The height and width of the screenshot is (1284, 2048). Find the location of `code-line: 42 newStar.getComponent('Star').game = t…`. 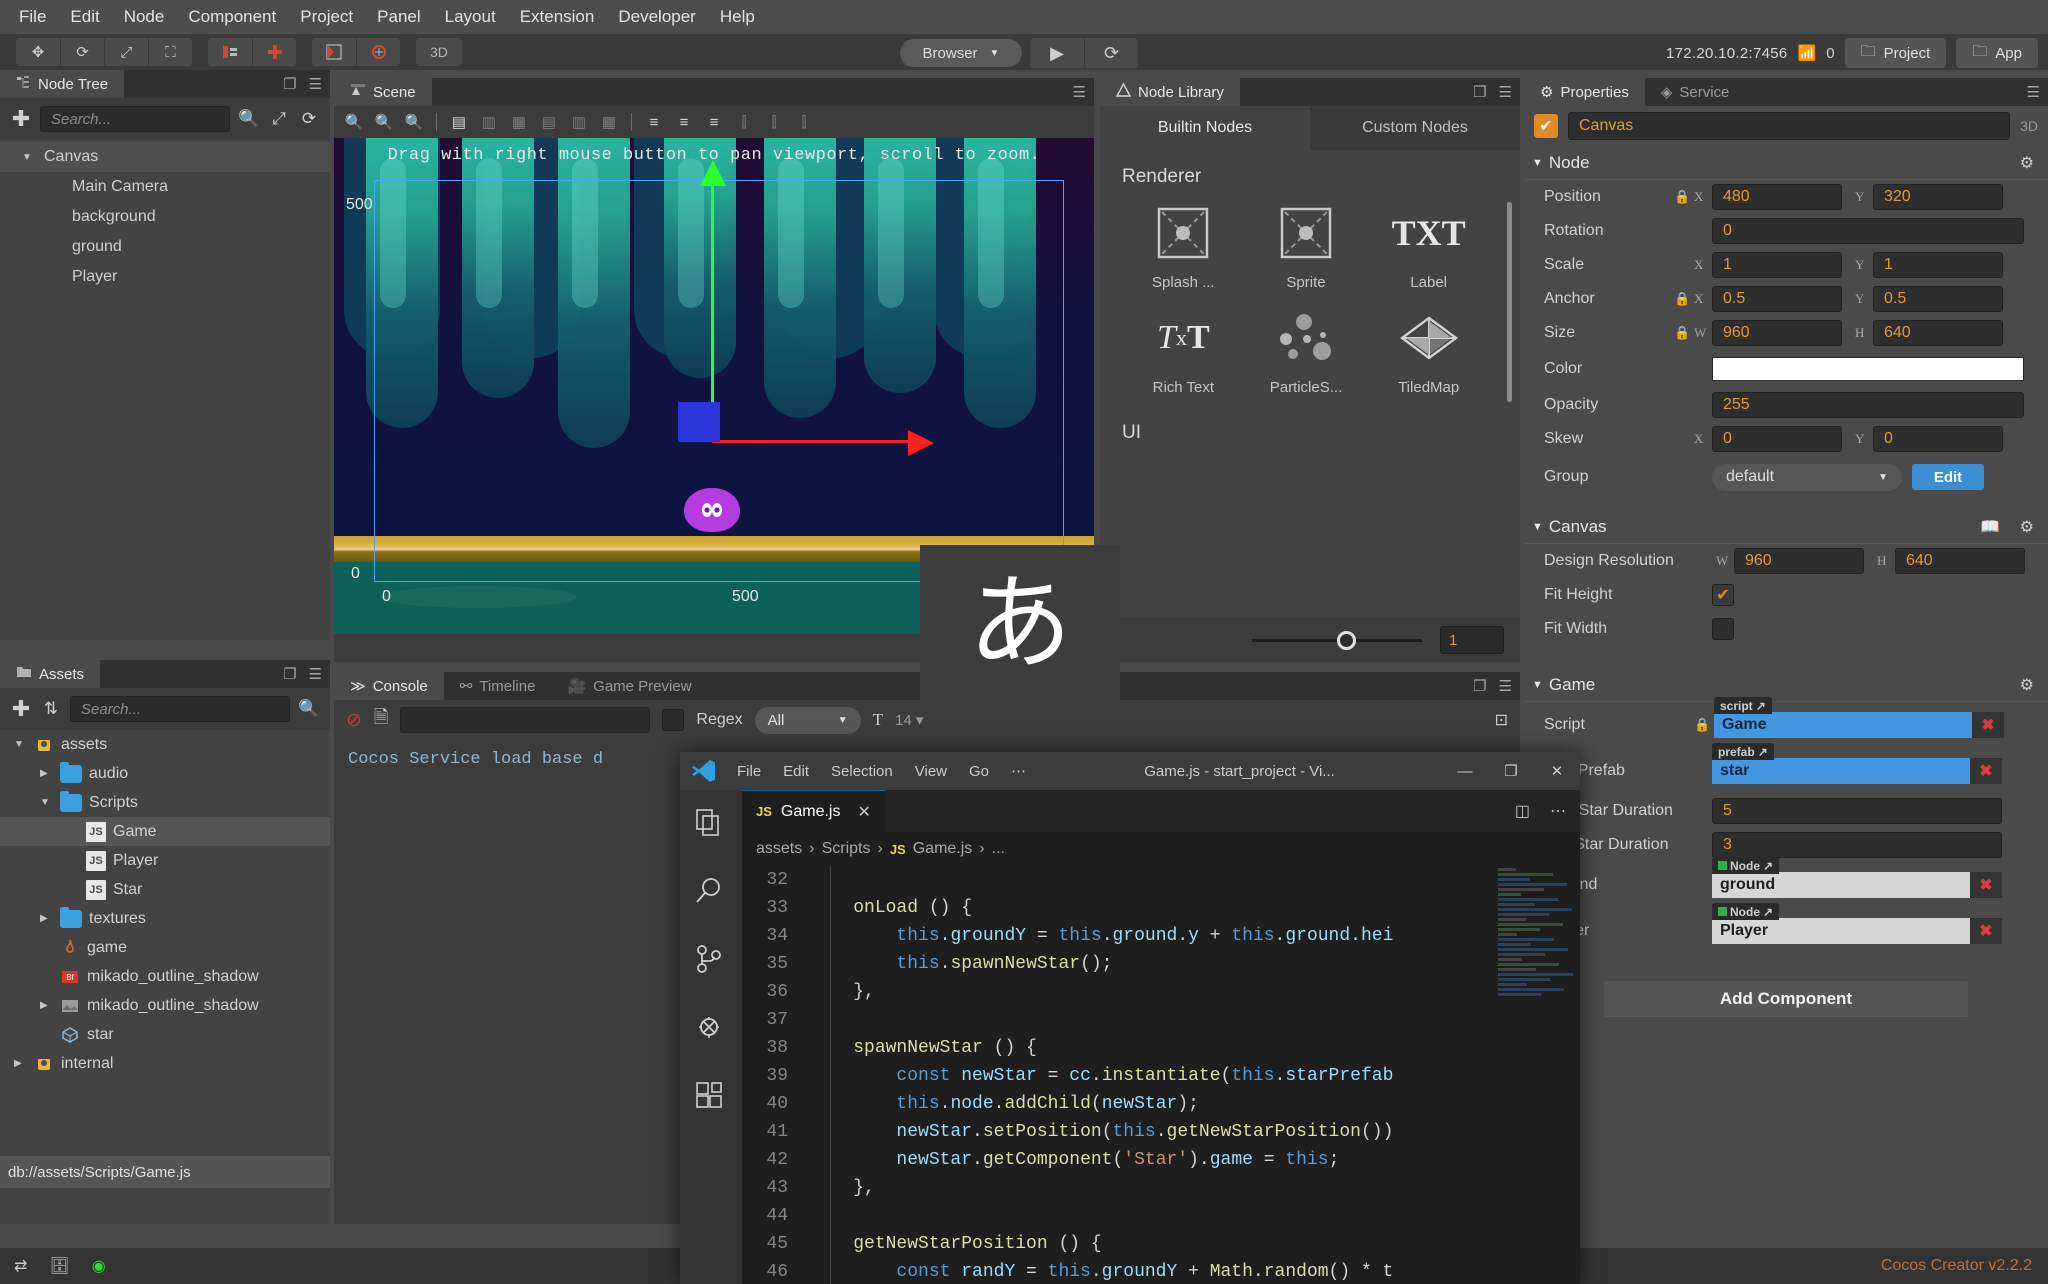

code-line: 42 newStar.getComponent('Star').game = t… is located at coordinates (1161, 1160).